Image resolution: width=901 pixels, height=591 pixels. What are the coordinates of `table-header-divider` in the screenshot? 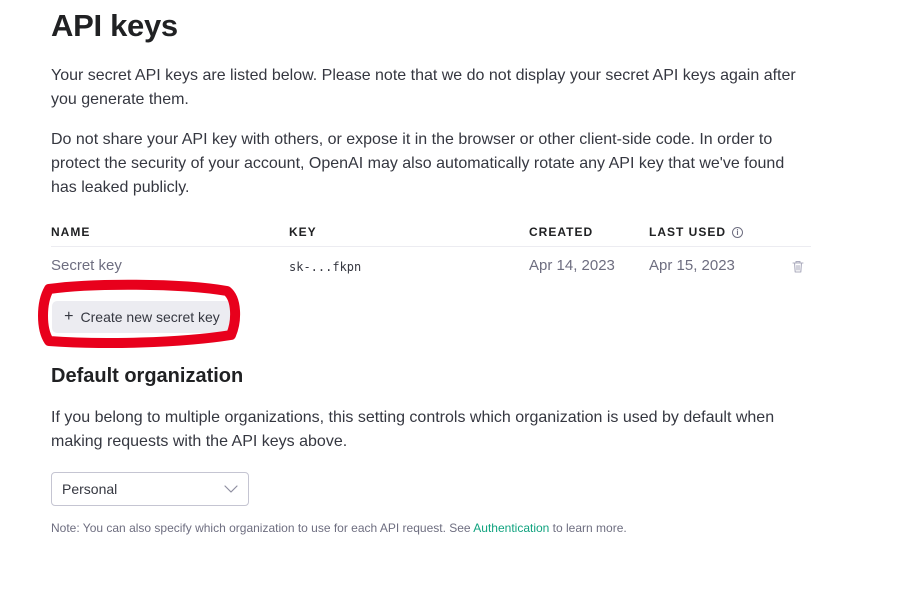 It's located at (431, 246).